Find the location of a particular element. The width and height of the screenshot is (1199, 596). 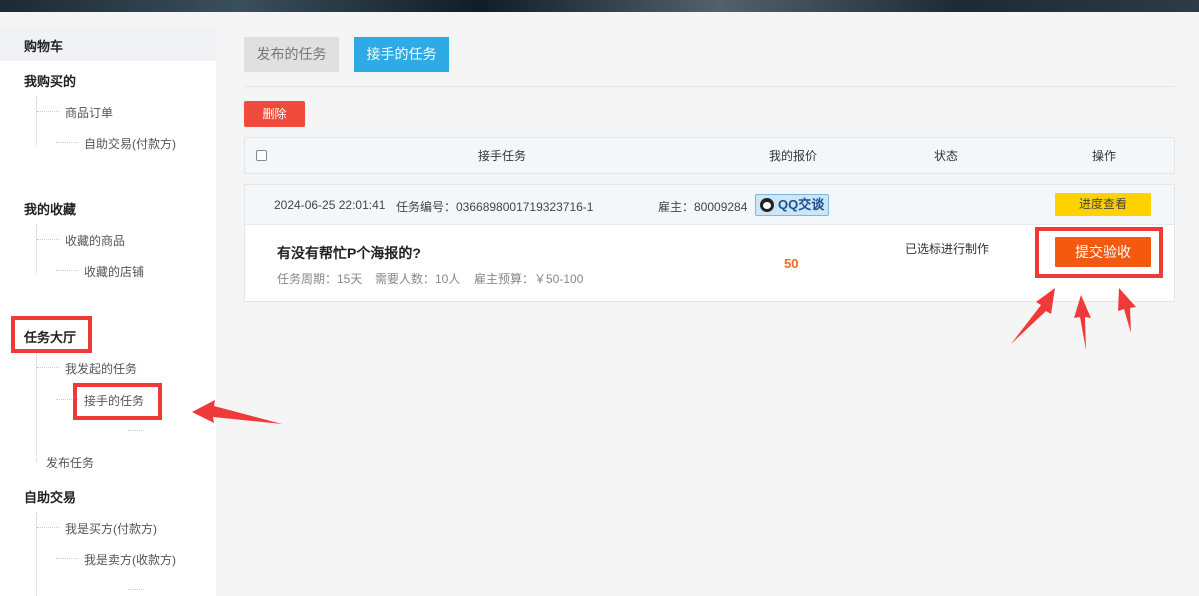

sidebar-head-favorites: 我的收藏 is located at coordinates (50, 208).